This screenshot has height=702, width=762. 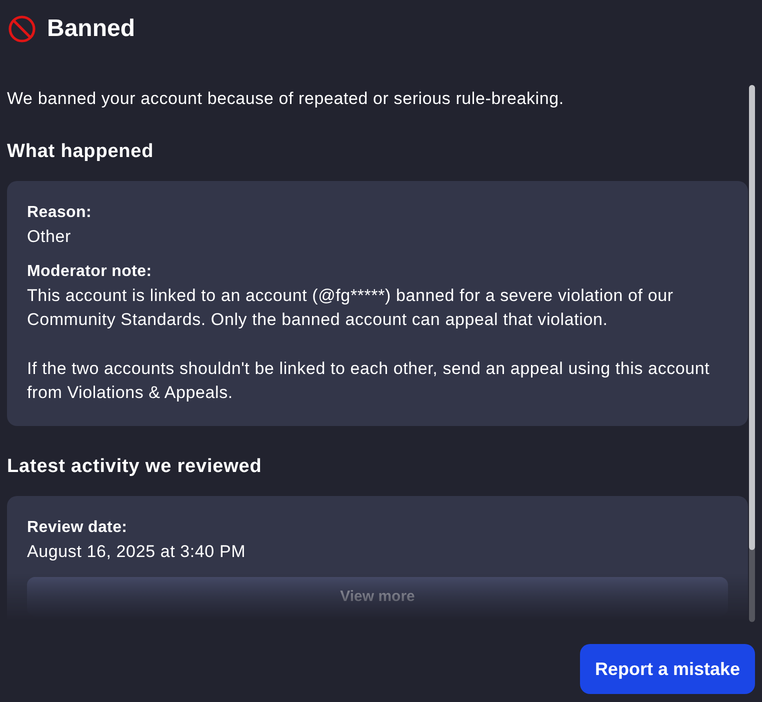 I want to click on field-value: Other, so click(x=49, y=237).